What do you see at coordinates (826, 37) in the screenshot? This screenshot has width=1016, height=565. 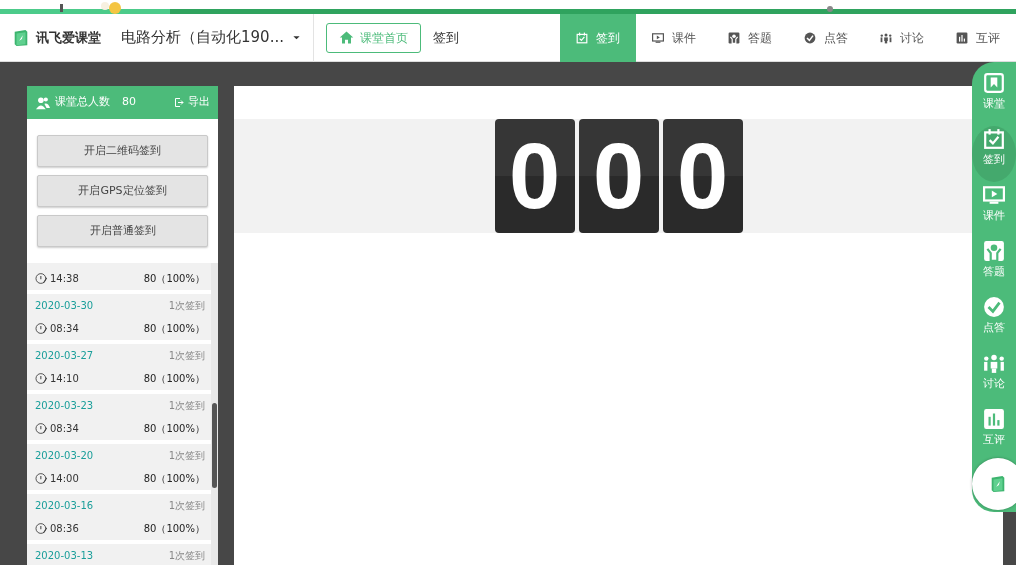 I see `nav-tab: 点答` at bounding box center [826, 37].